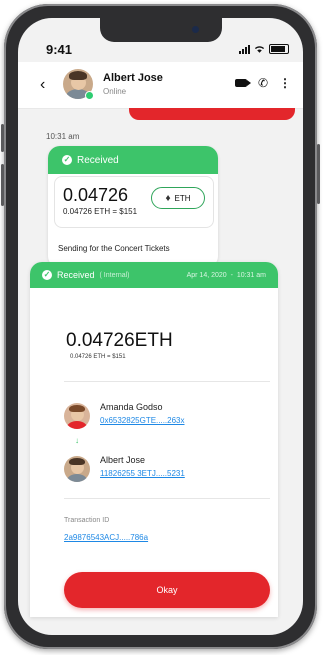 The image size is (323, 655). I want to click on detail-amount: 0.04726ETH, so click(119, 340).